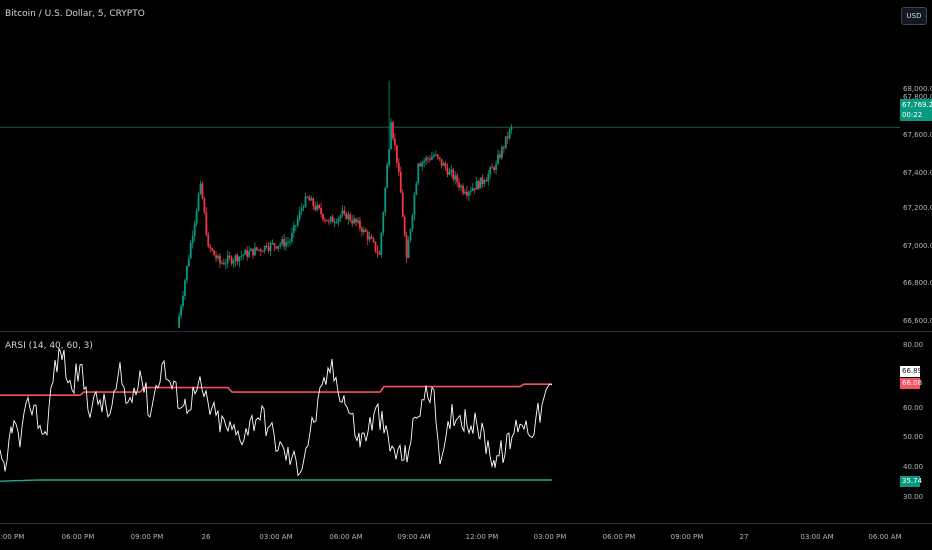 This screenshot has width=932, height=550. Describe the element at coordinates (917, 208) in the screenshot. I see `price-tick: 67,200.00` at that location.